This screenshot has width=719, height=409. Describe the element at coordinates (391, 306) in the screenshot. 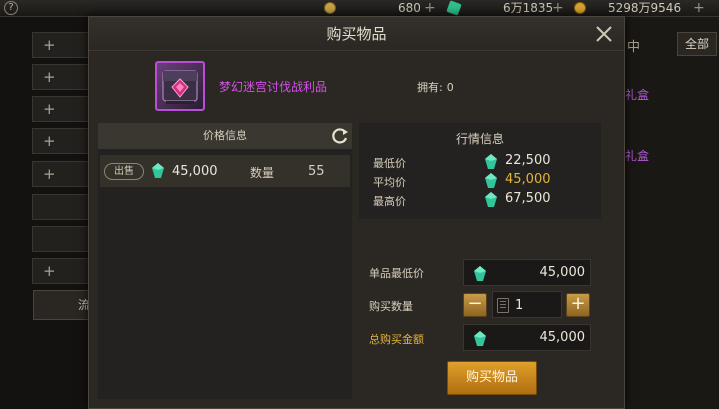

I see `buy-qty-label: 购买数量` at that location.